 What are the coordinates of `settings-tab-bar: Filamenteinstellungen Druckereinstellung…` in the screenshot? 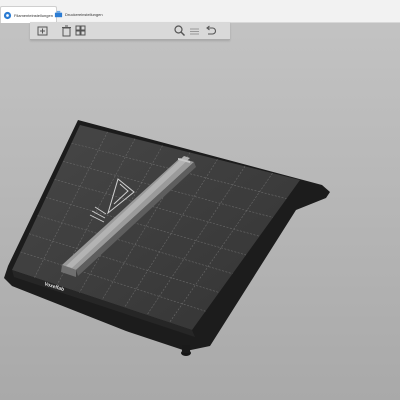 It's located at (200, 11).